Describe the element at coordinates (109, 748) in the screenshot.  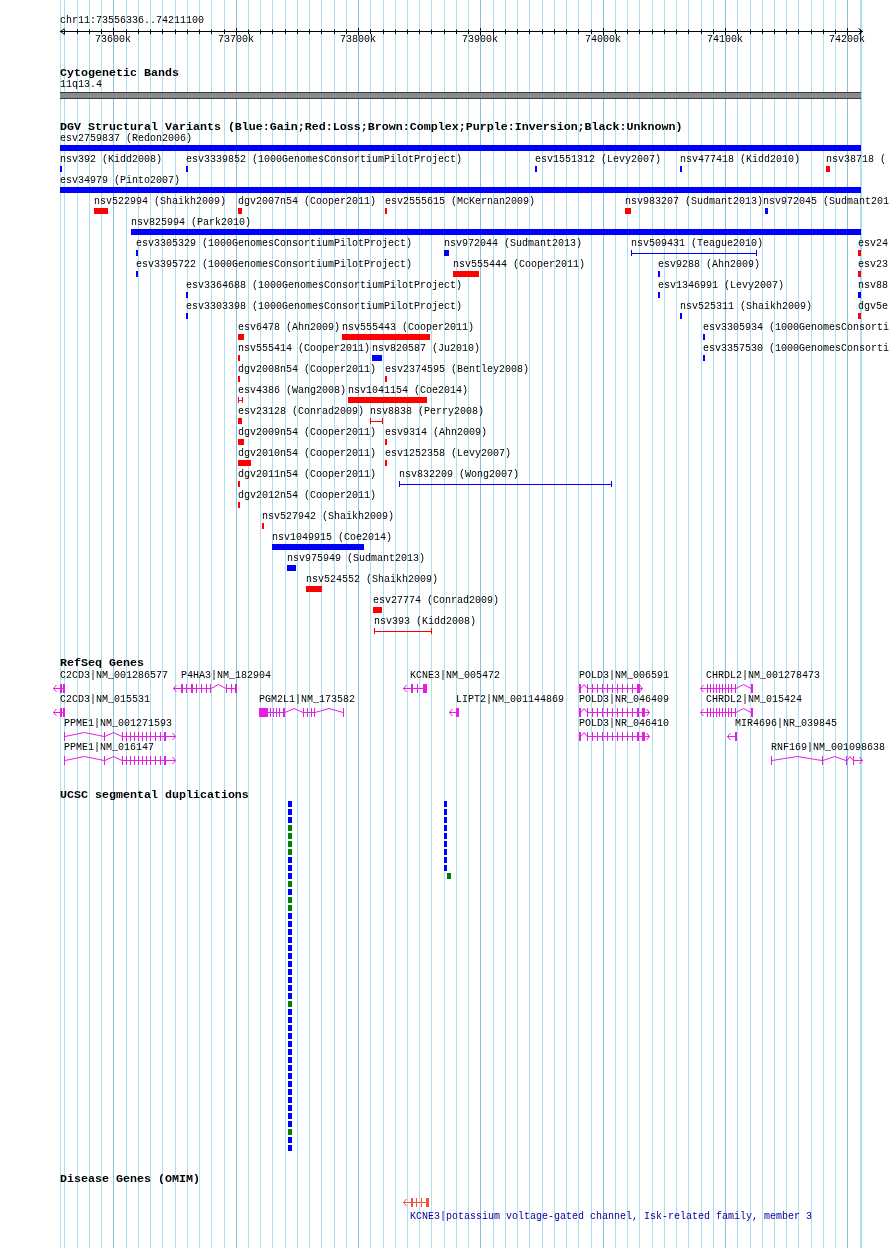
I see `gene-label: PPME1|NM_016147` at that location.